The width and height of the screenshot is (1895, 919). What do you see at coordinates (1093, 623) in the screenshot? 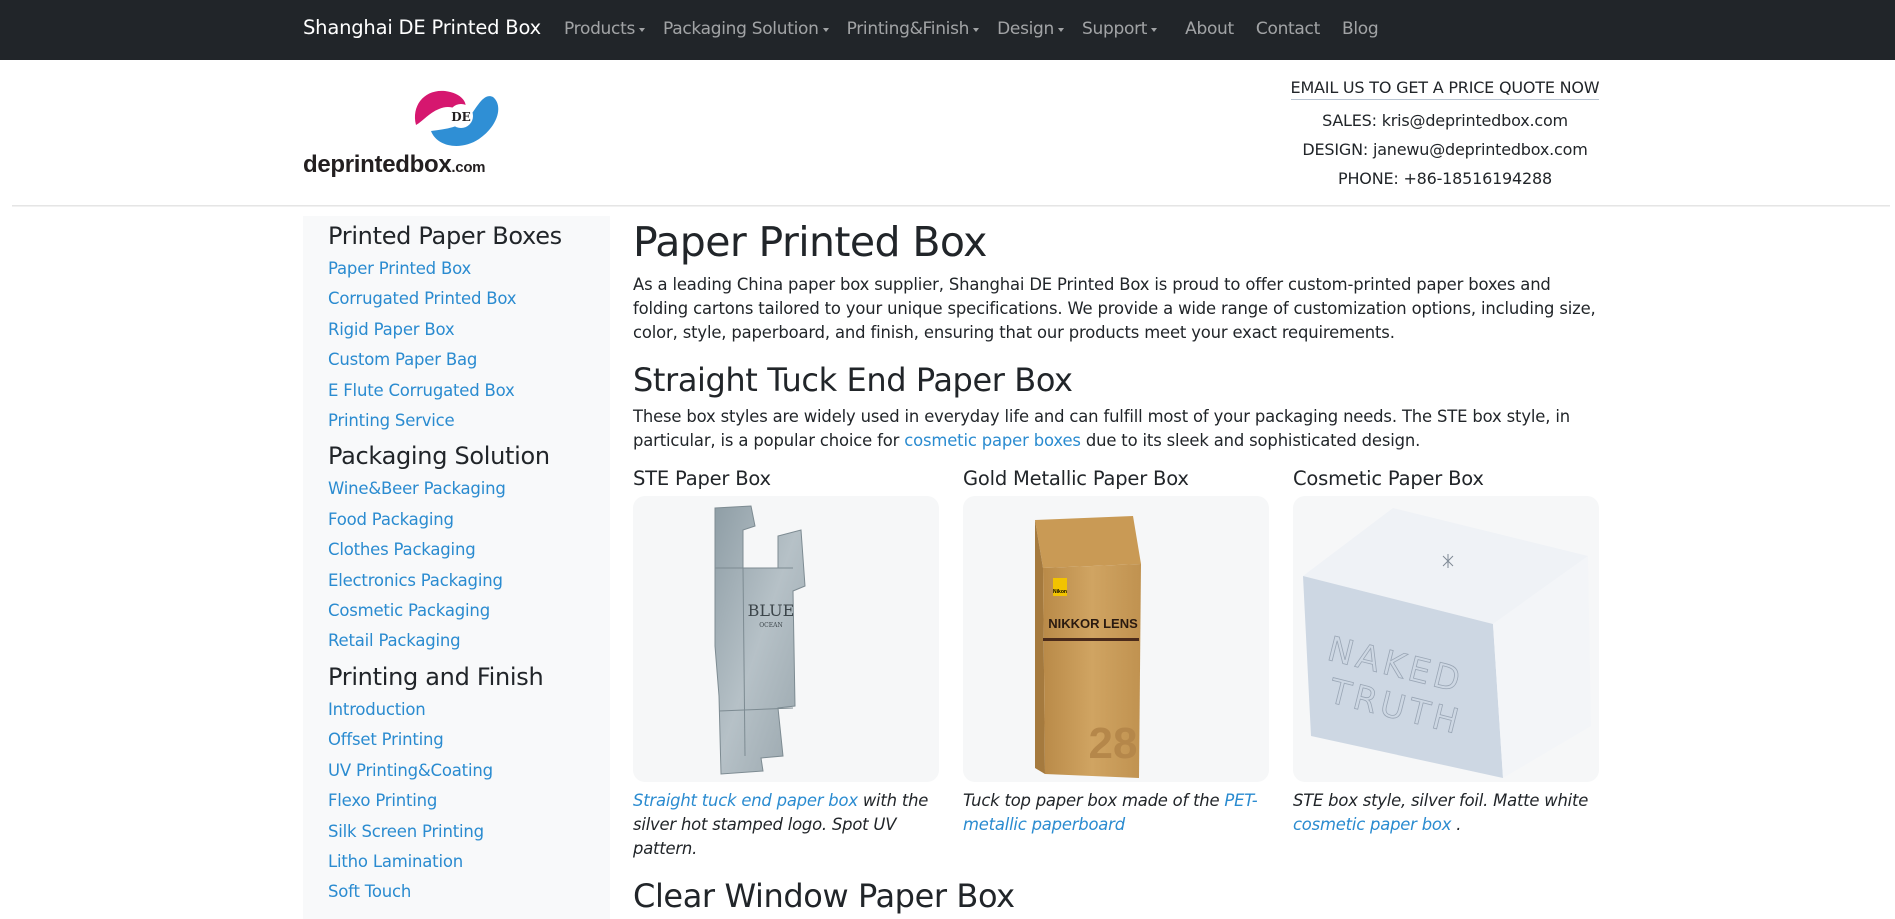
I see `svg-text: NIKKOR LENS` at bounding box center [1093, 623].